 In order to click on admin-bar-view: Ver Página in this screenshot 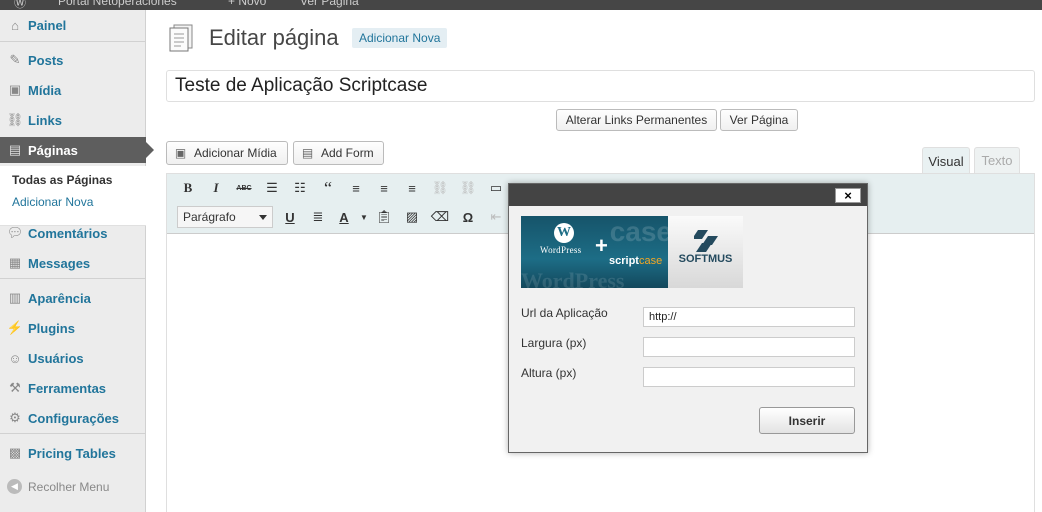, I will do `click(329, 4)`.